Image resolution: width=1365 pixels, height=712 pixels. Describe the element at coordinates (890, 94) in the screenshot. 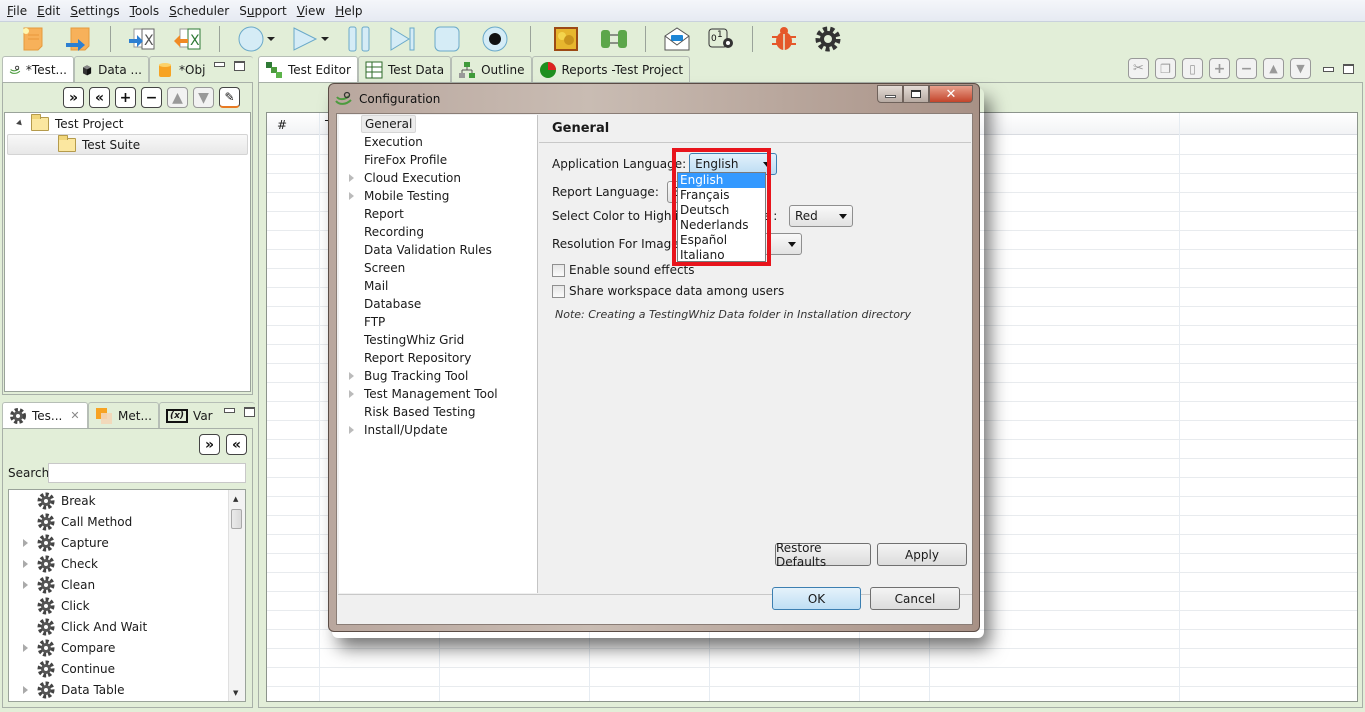

I see `minimize-window-button` at that location.